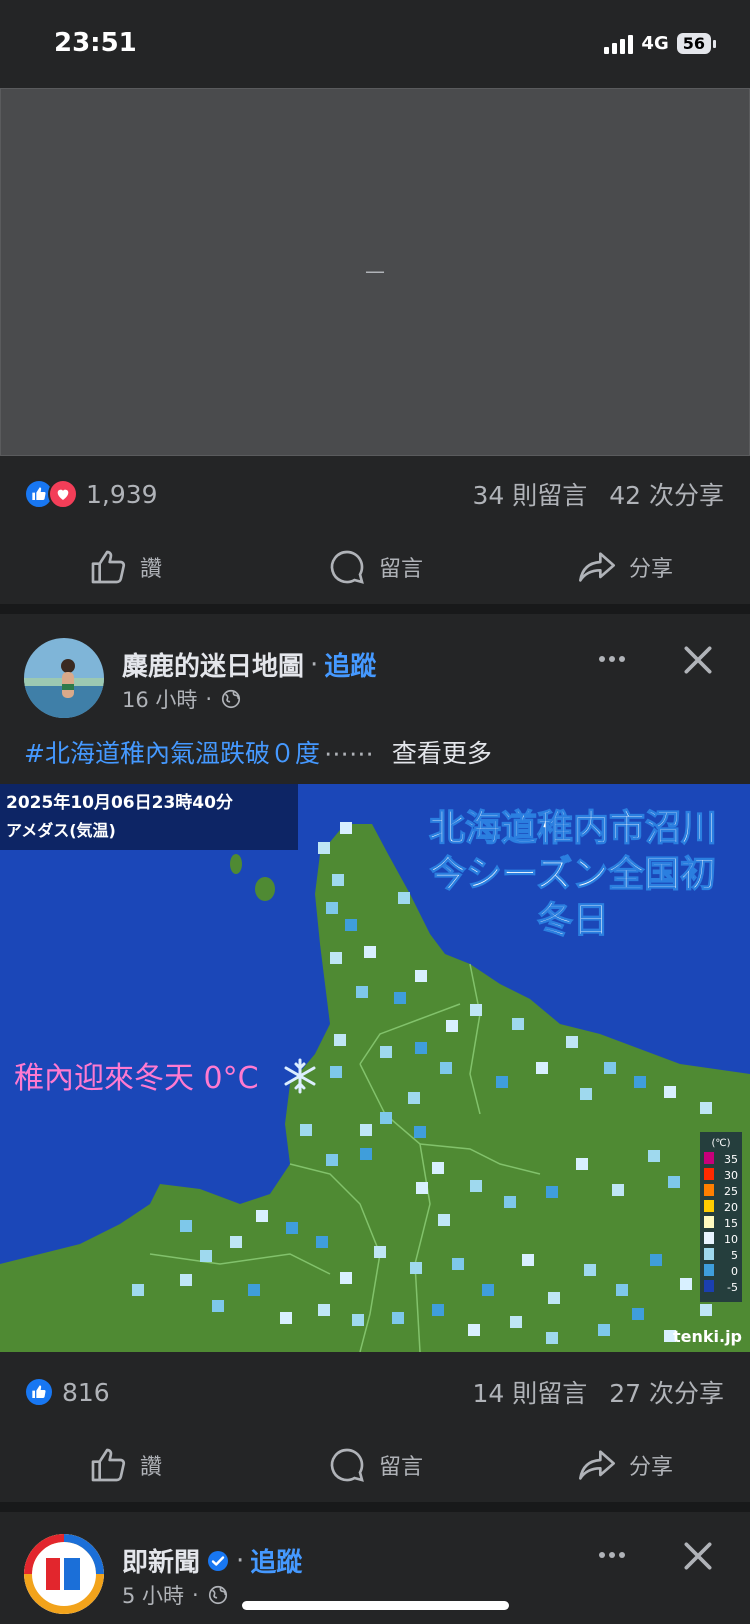 This screenshot has width=750, height=1624. Describe the element at coordinates (529, 494) in the screenshot. I see `post1-comment-count: 34 則留言` at that location.